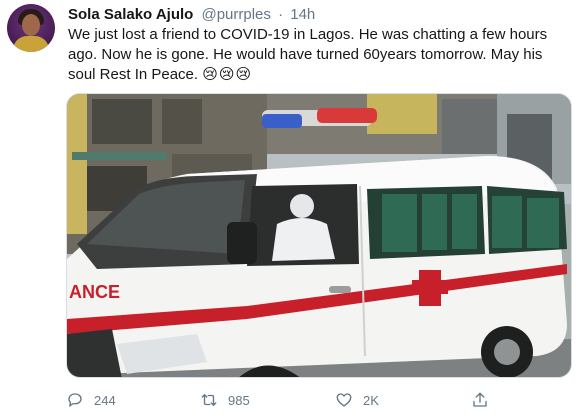 This screenshot has width=584, height=419. I want to click on avatar, so click(31, 28).